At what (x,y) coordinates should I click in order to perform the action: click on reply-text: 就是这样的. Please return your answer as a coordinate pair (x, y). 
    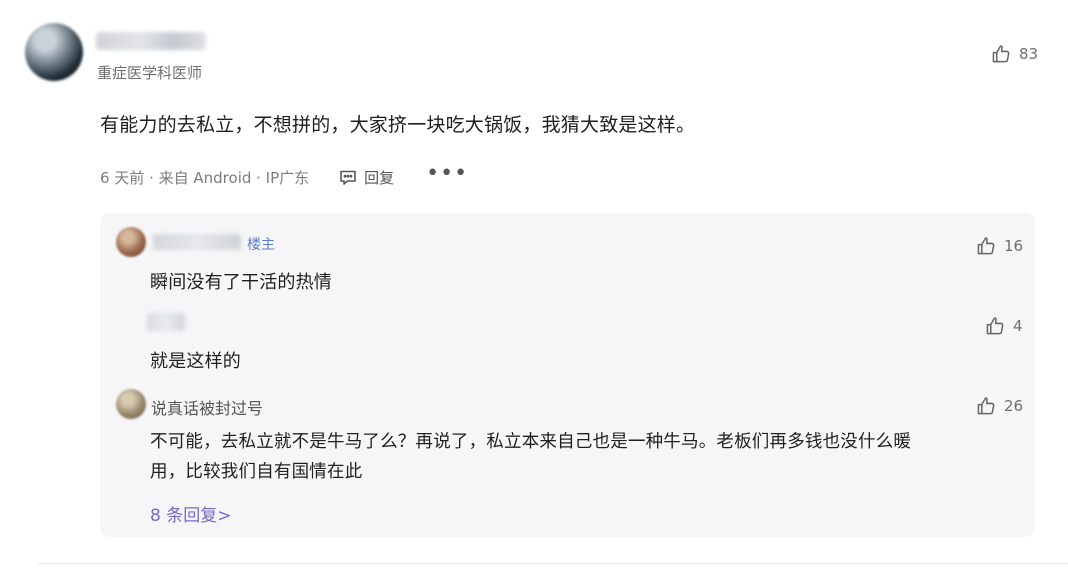
    Looking at the image, I should click on (195, 361).